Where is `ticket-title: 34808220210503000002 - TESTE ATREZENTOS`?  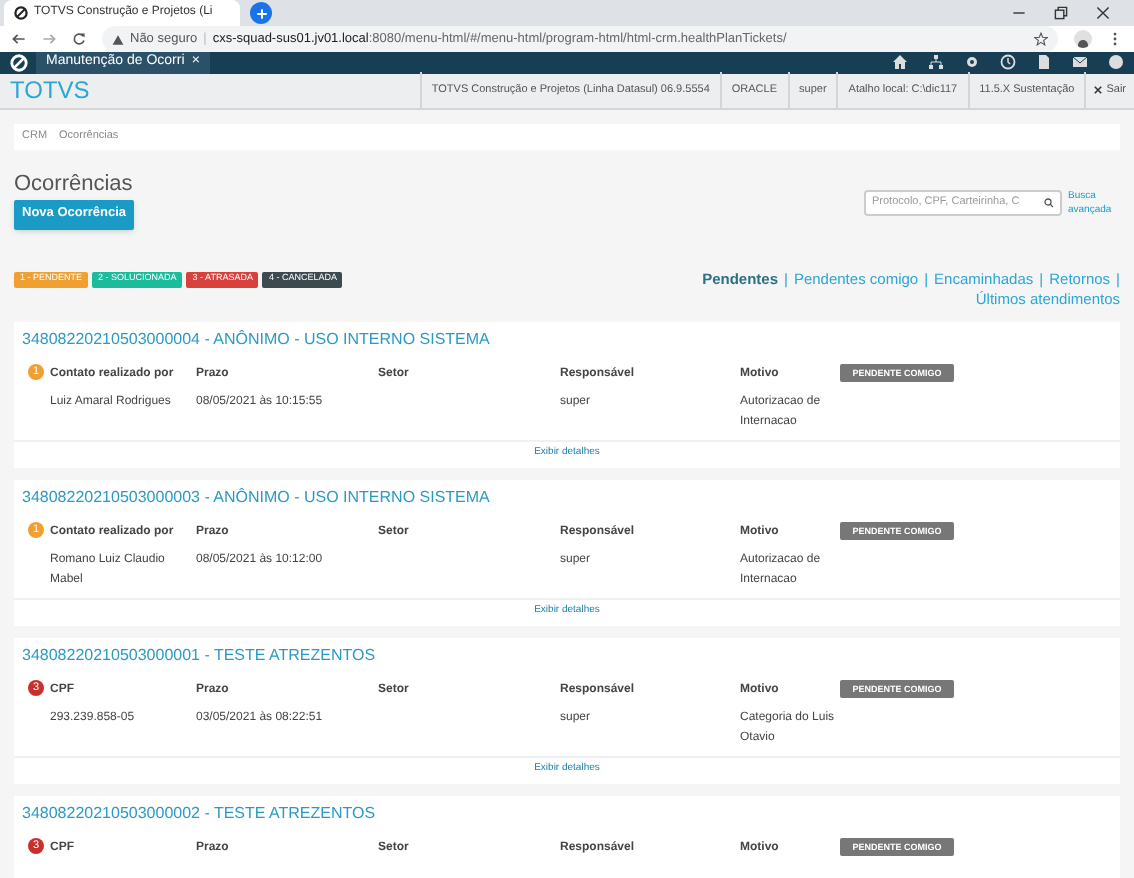
ticket-title: 34808220210503000002 - TESTE ATREZENTOS is located at coordinates (199, 812).